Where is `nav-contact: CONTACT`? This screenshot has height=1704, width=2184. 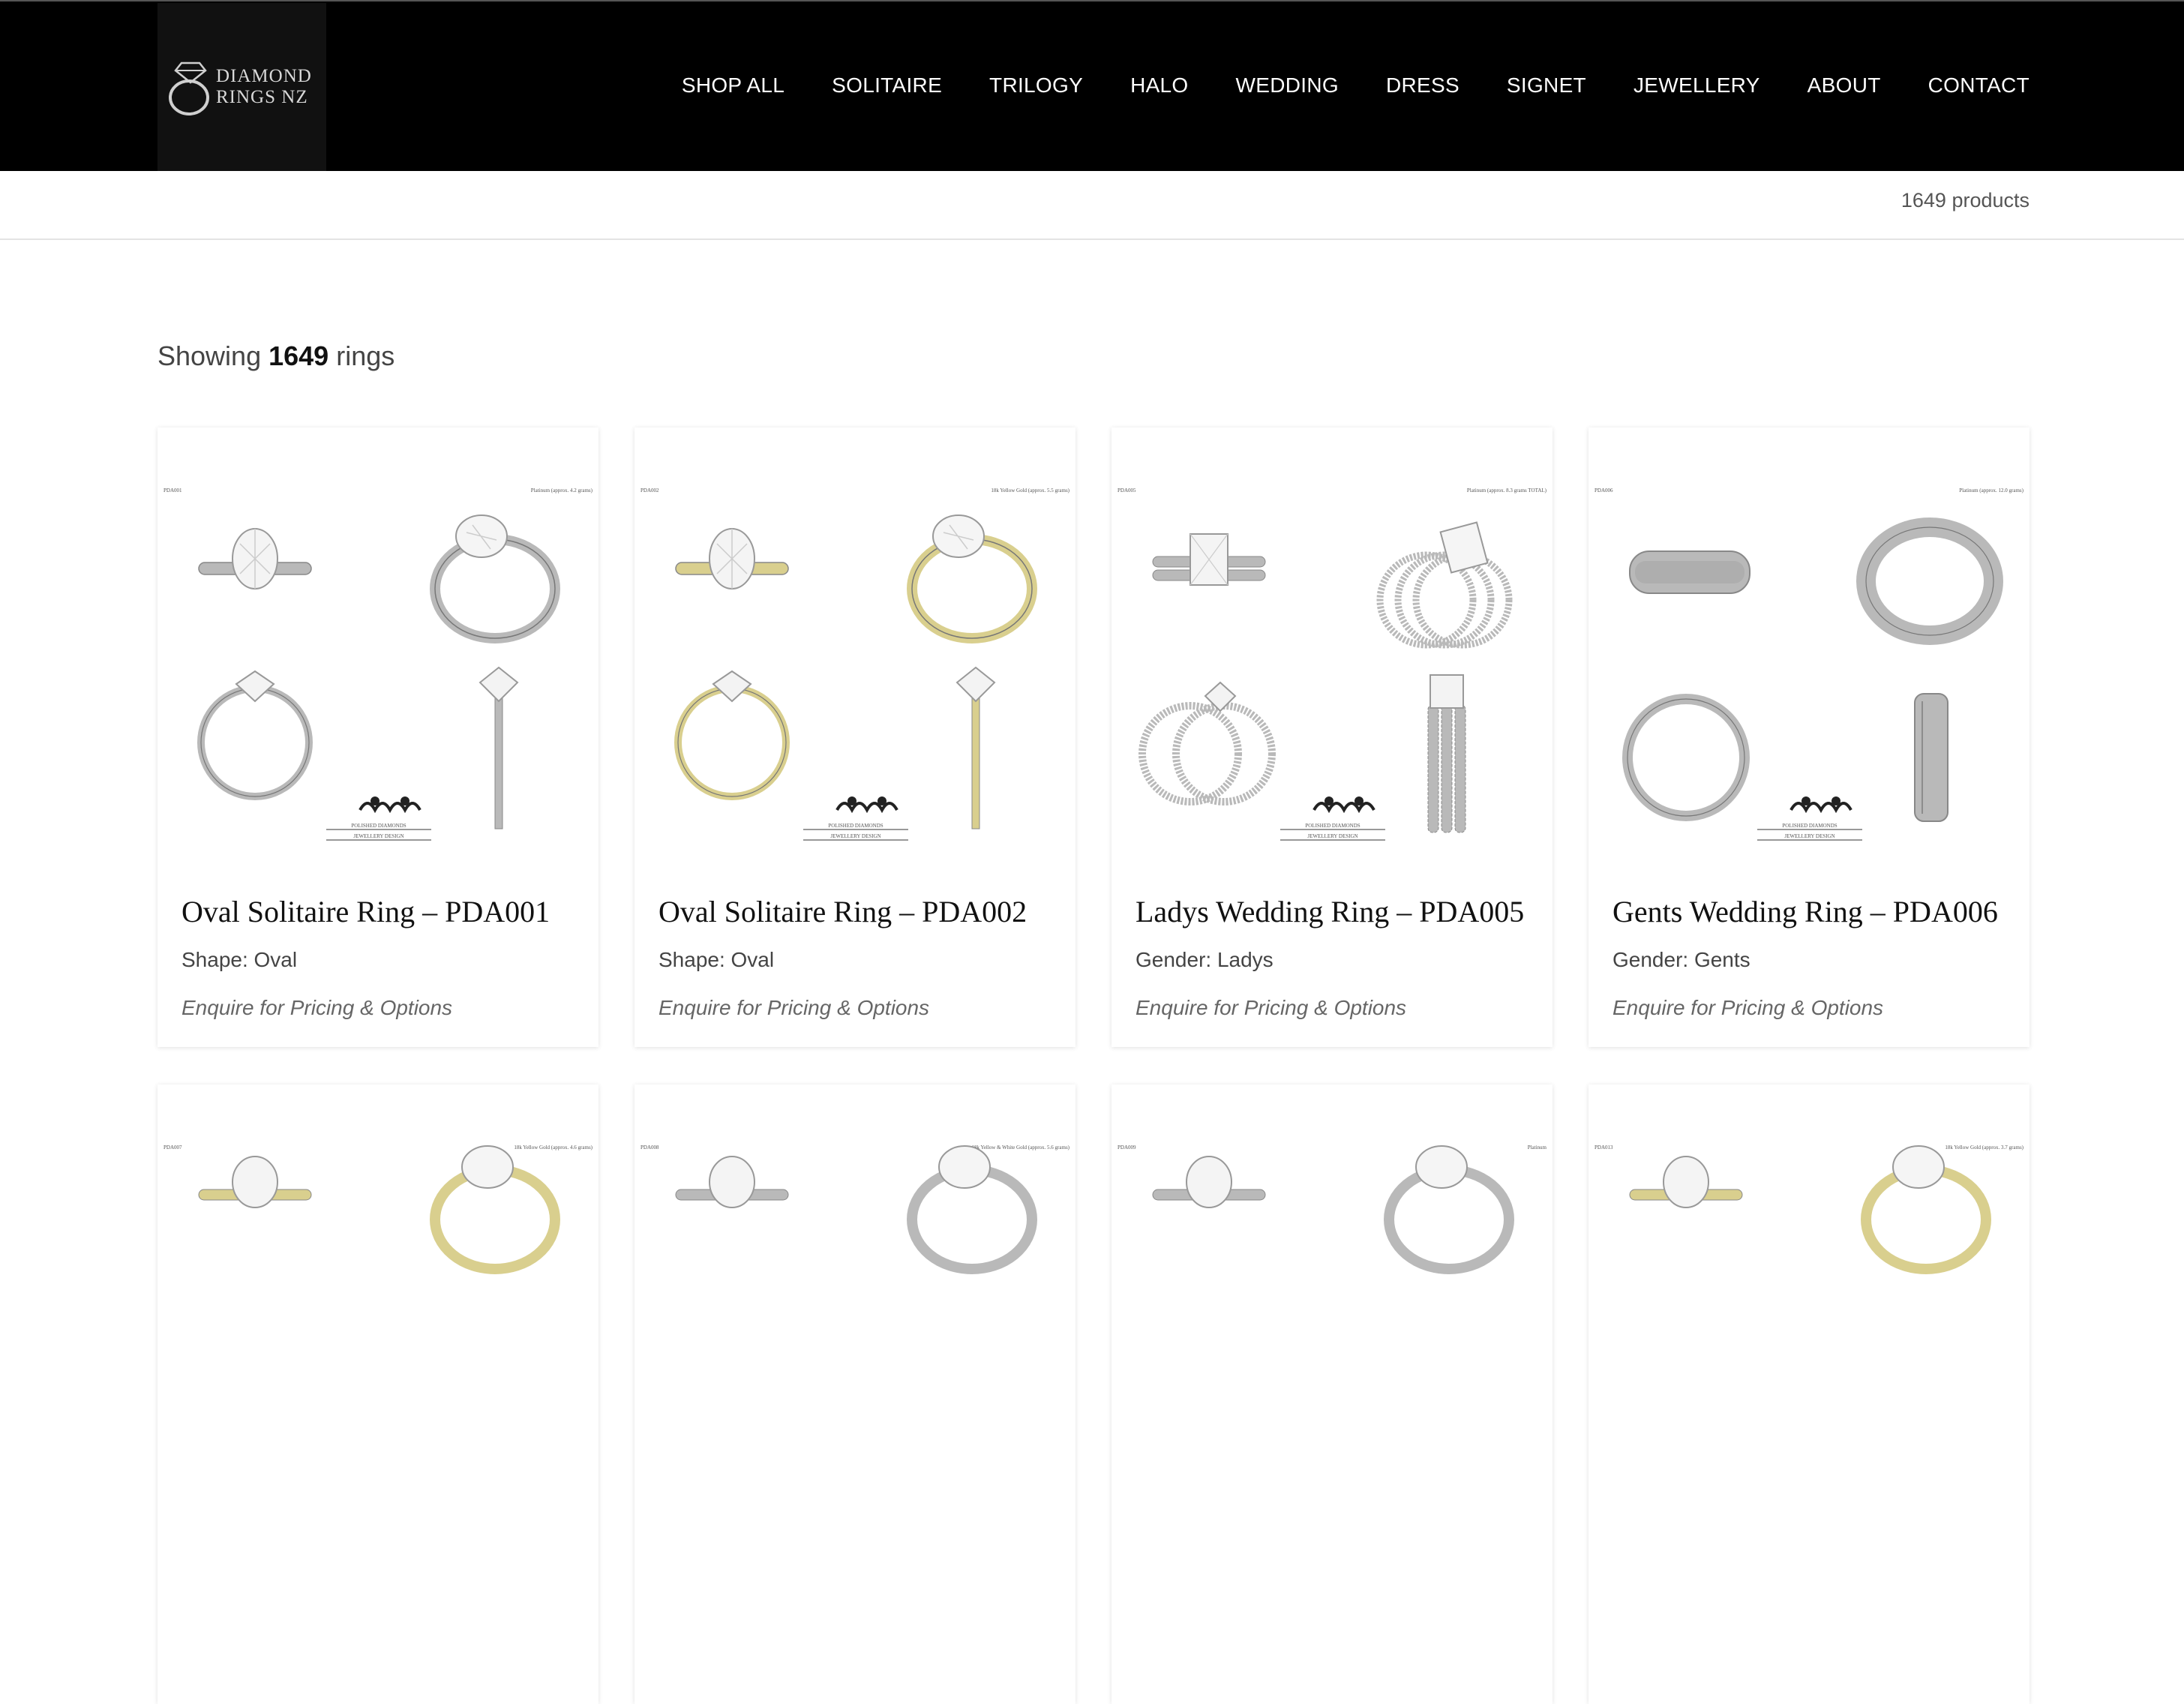 nav-contact: CONTACT is located at coordinates (1979, 86).